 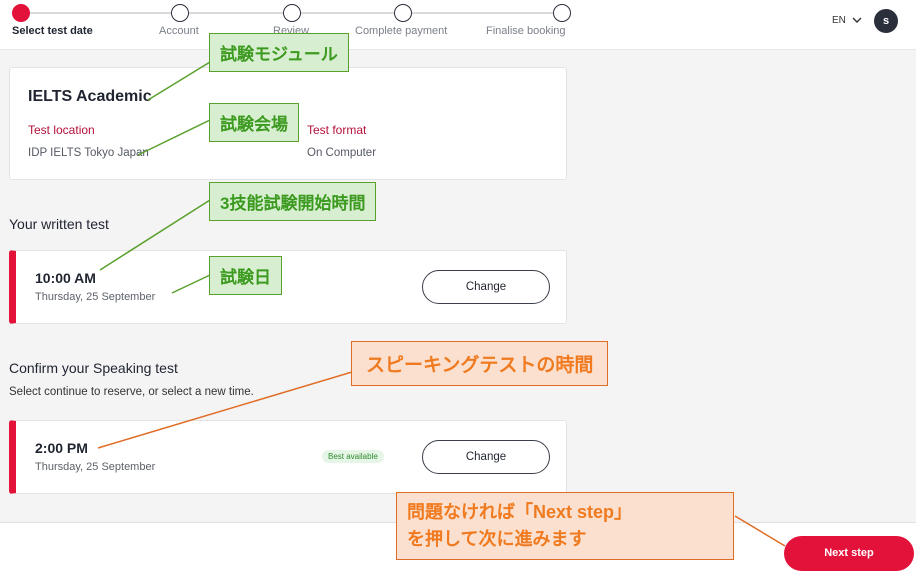 What do you see at coordinates (293, 201) in the screenshot?
I see `annotation-written-start-time: 3技能試験開始時間` at bounding box center [293, 201].